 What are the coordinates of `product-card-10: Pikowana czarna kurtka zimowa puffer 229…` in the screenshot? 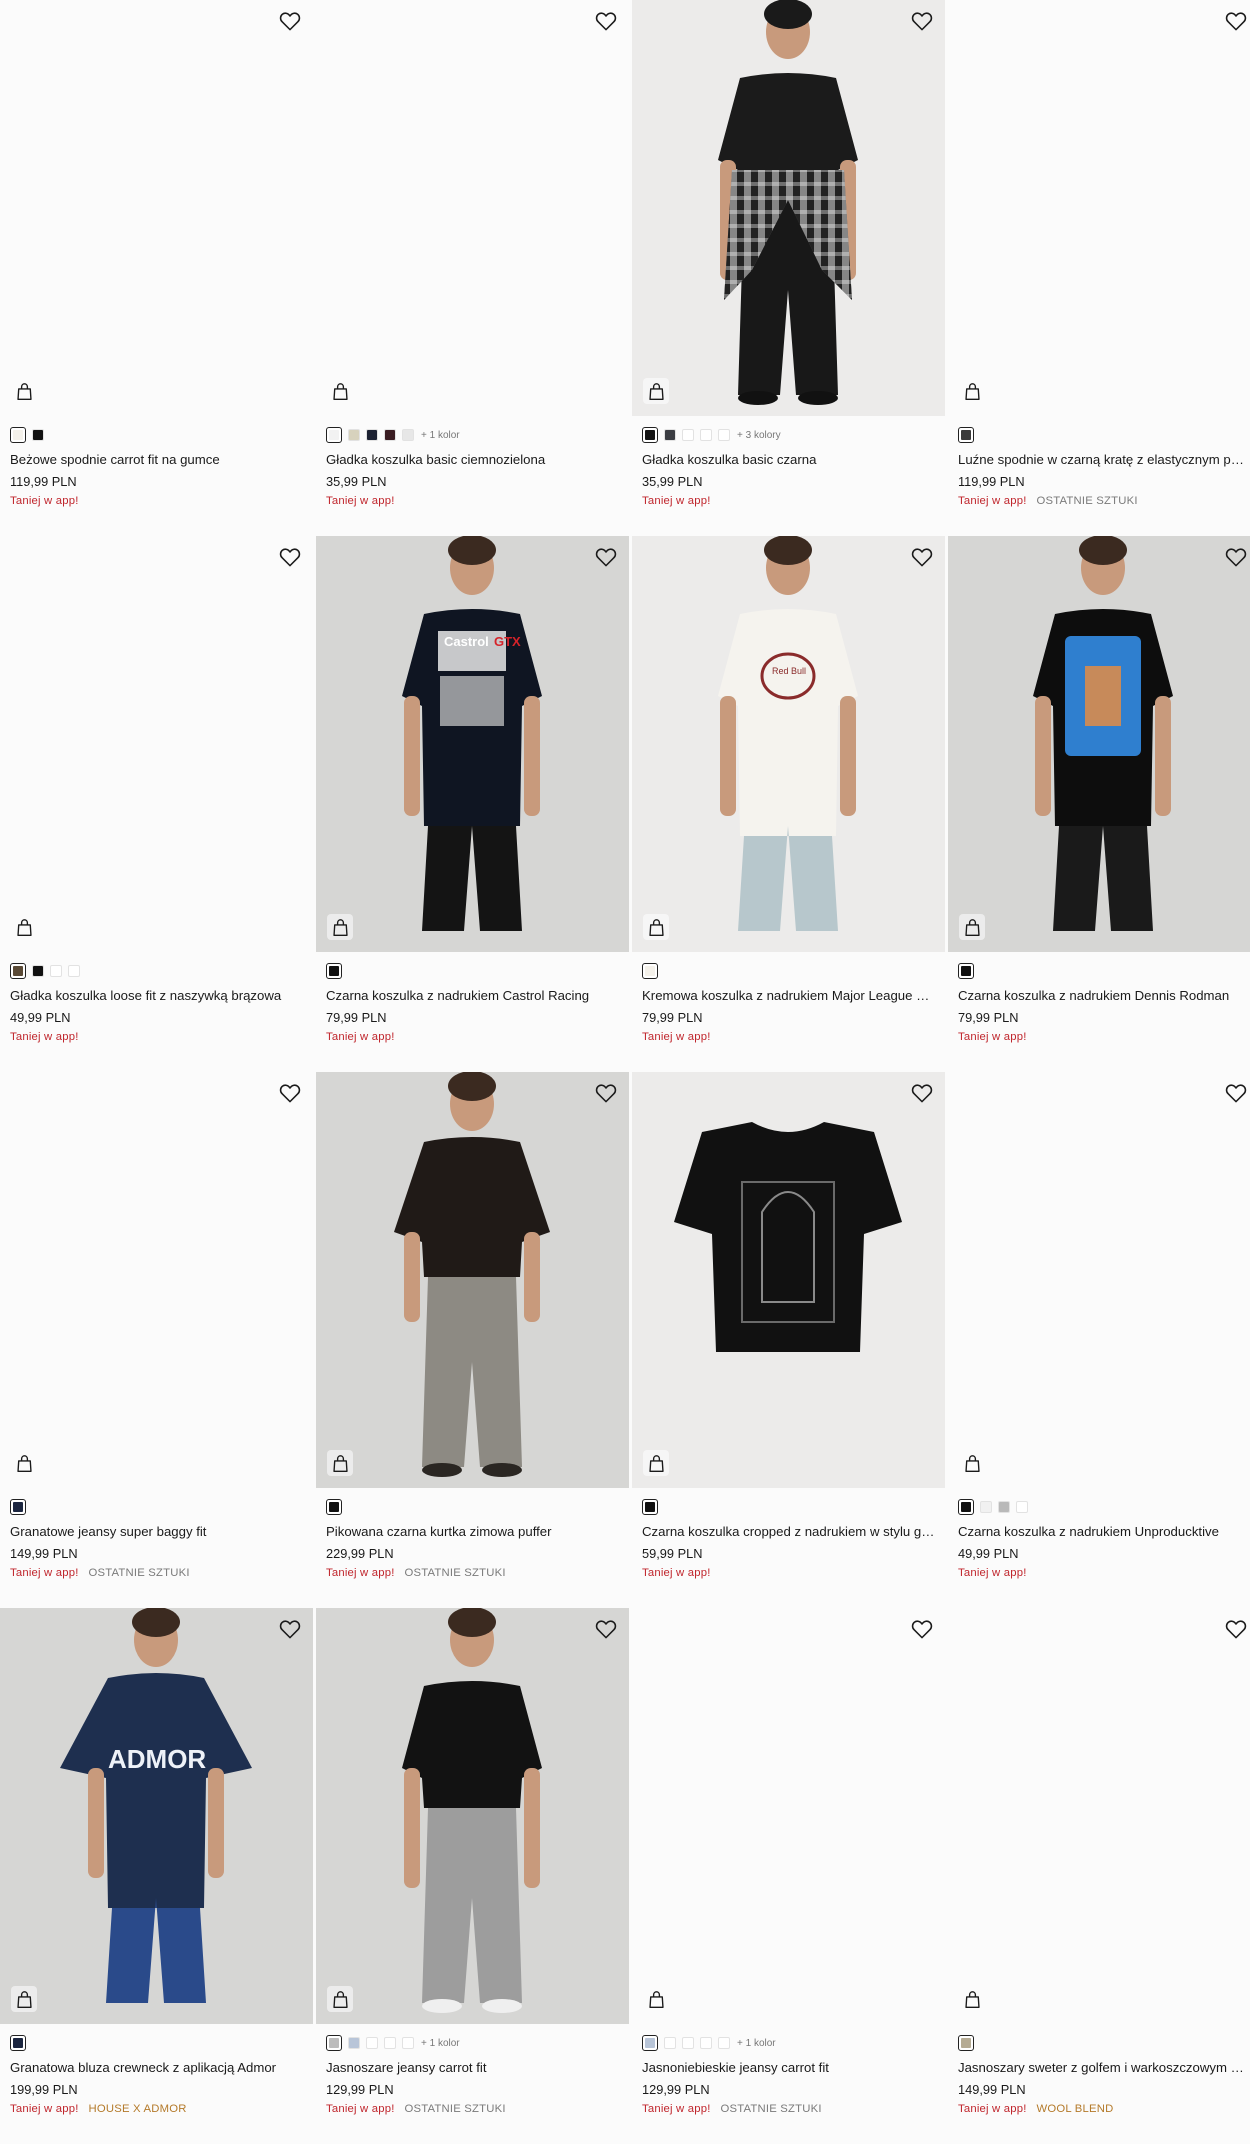 It's located at (472, 1340).